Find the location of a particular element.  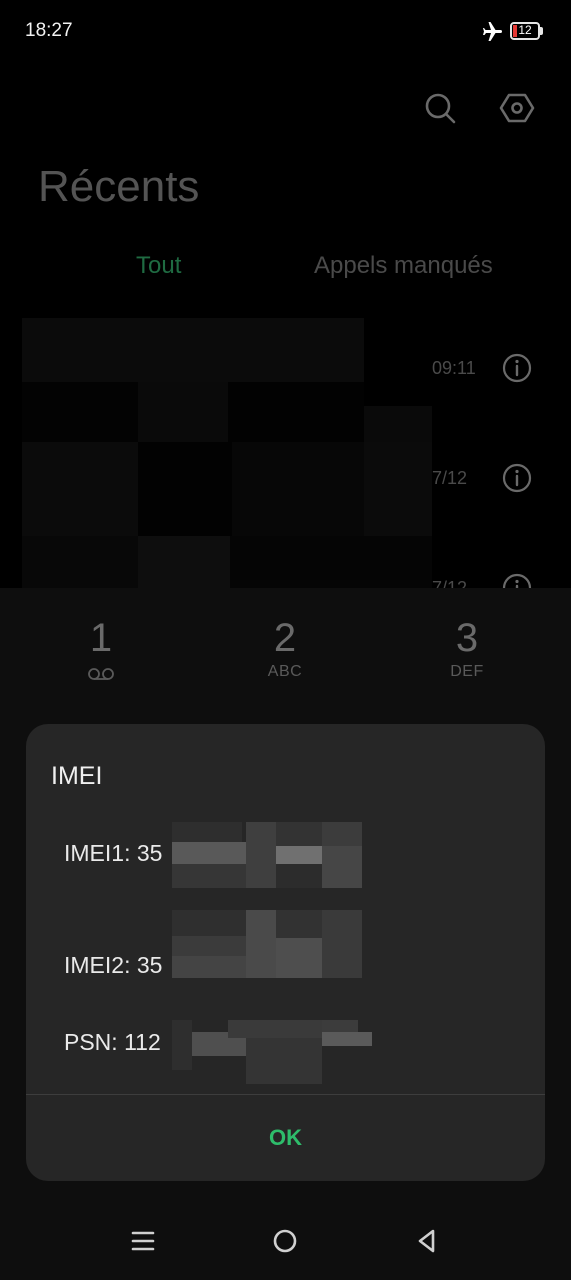

call-time: 09:11 is located at coordinates (454, 368).